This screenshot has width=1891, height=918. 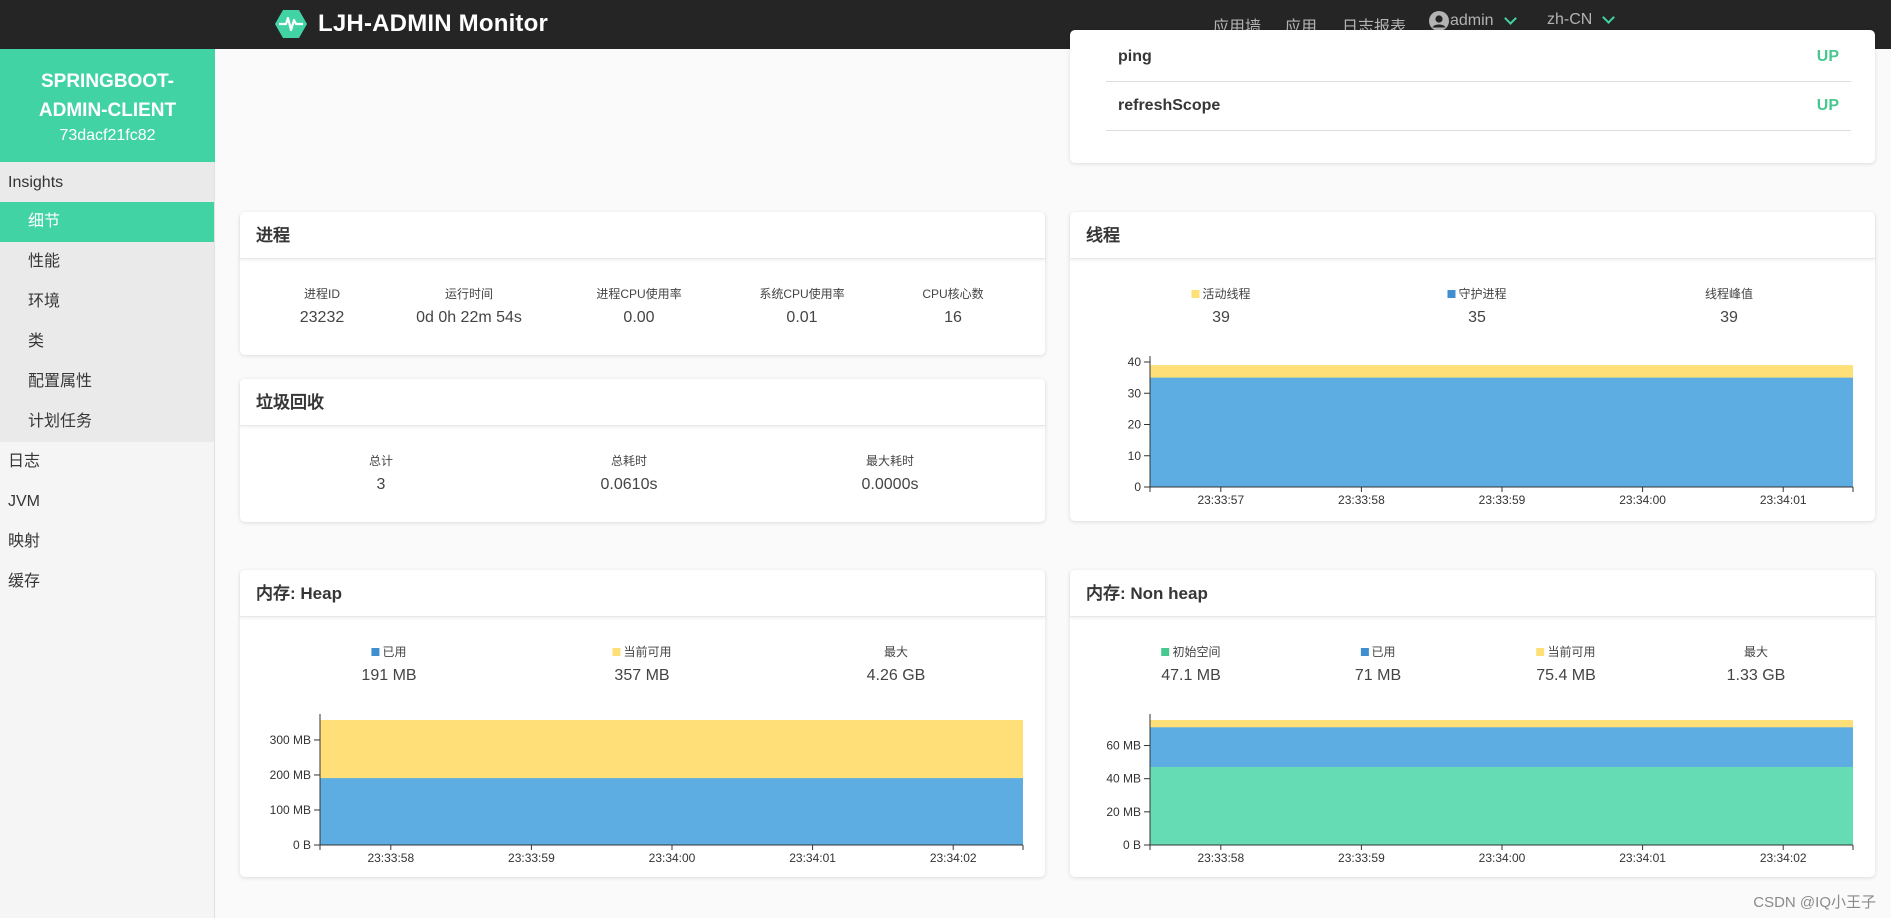 I want to click on sidebar-item-beans: 类, so click(x=107, y=342).